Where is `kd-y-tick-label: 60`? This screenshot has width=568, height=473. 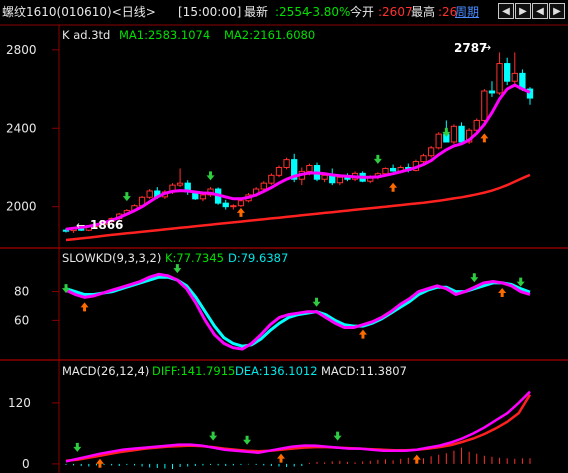 kd-y-tick-label: 60 is located at coordinates (21, 320).